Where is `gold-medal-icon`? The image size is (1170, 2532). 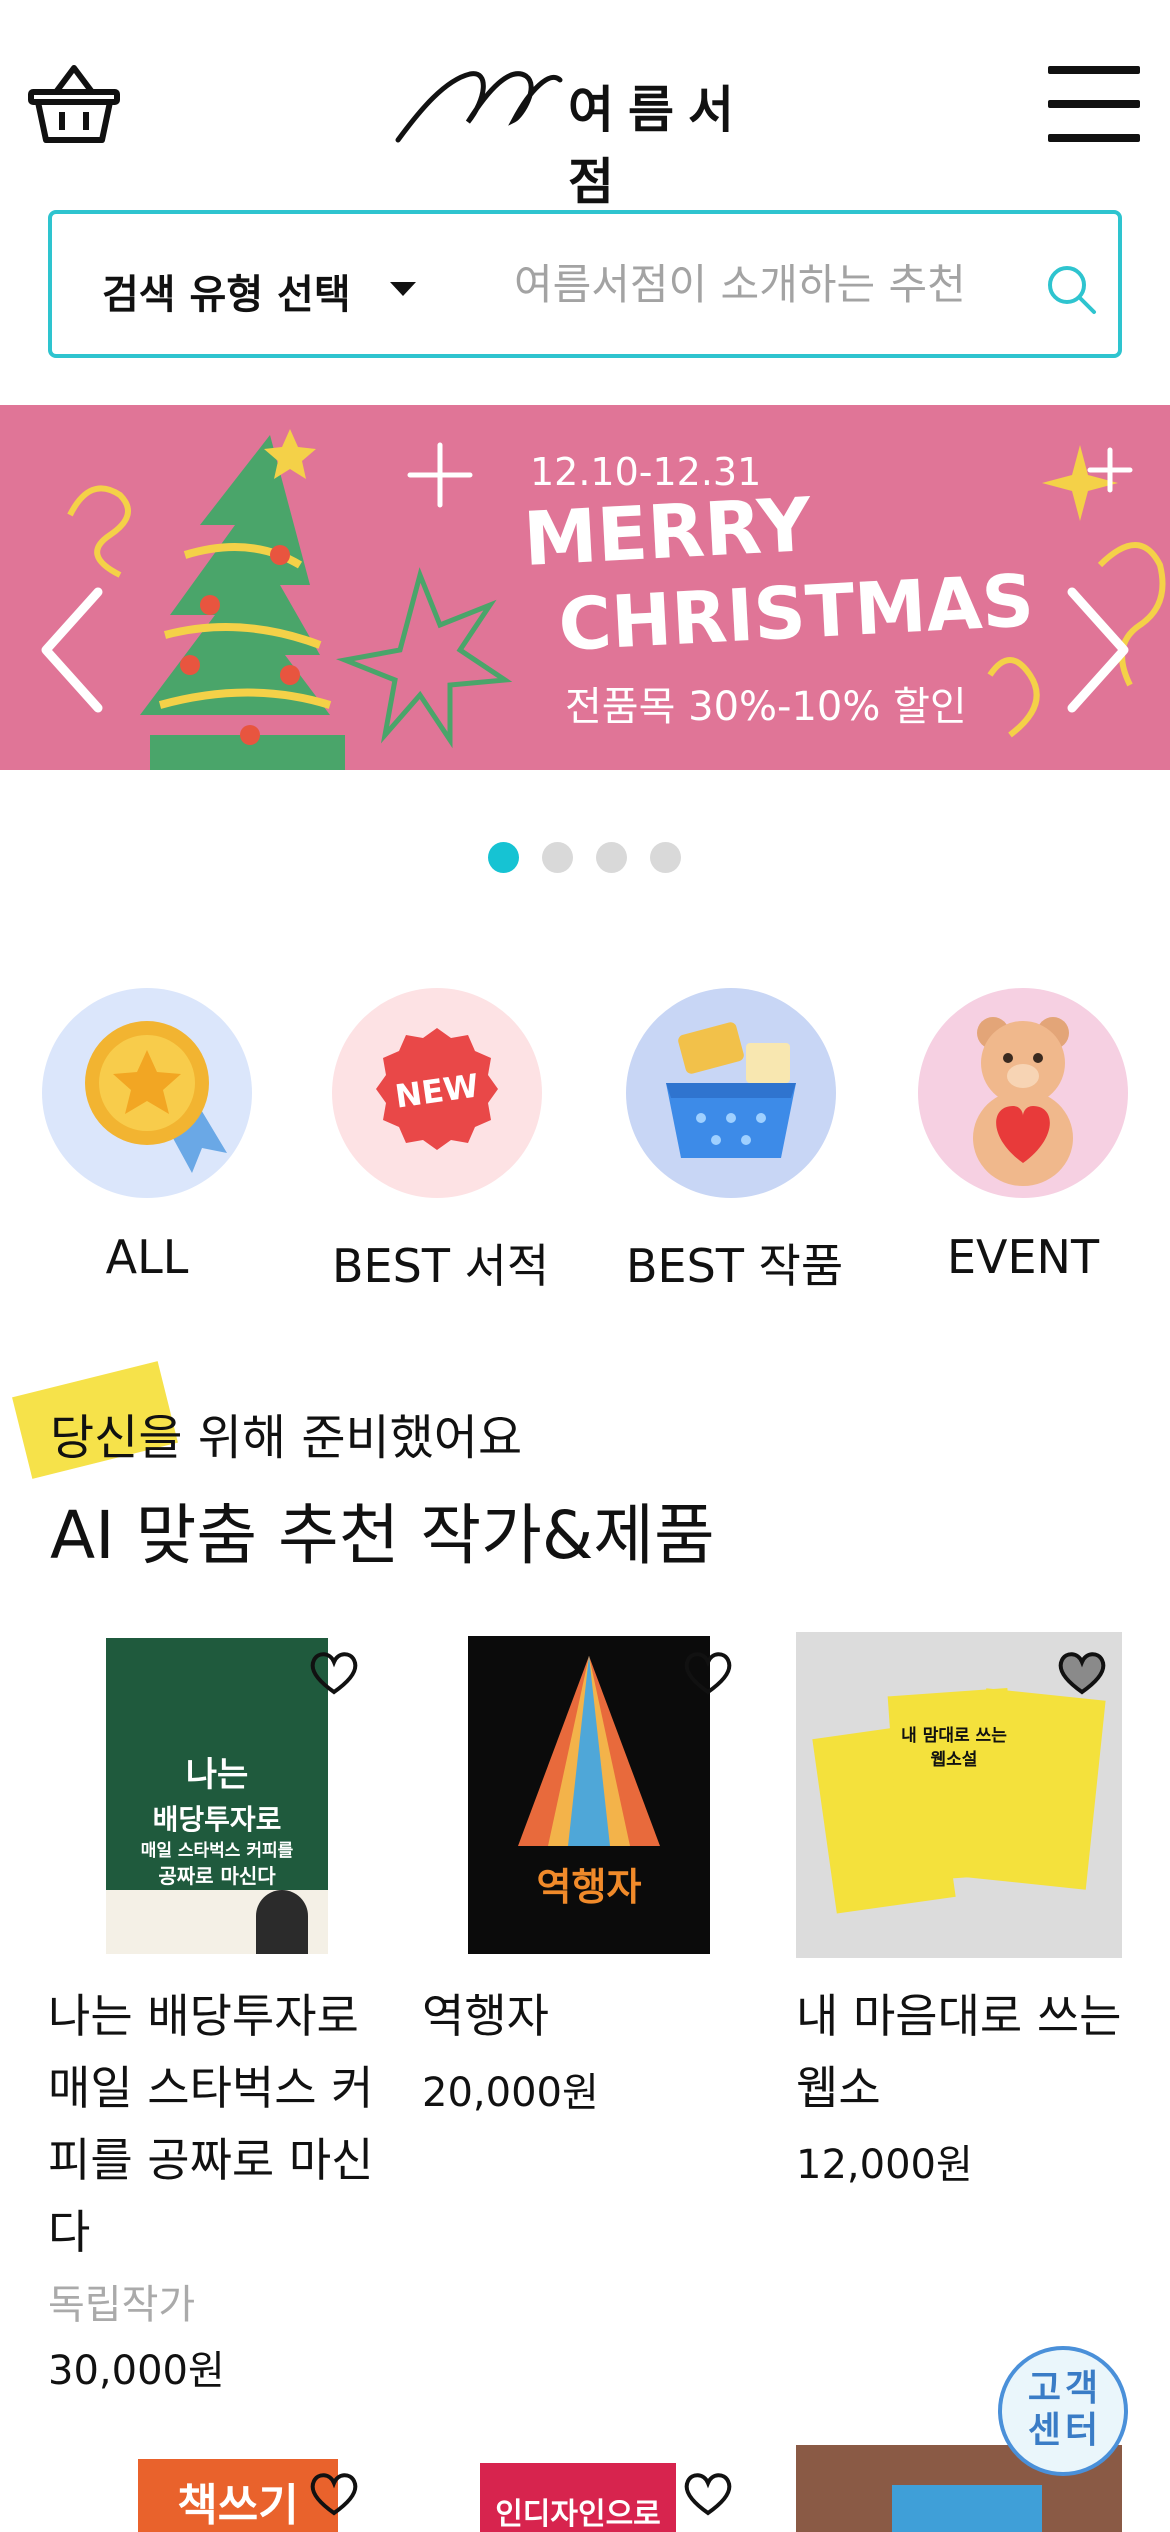
gold-medal-icon is located at coordinates (156, 1097).